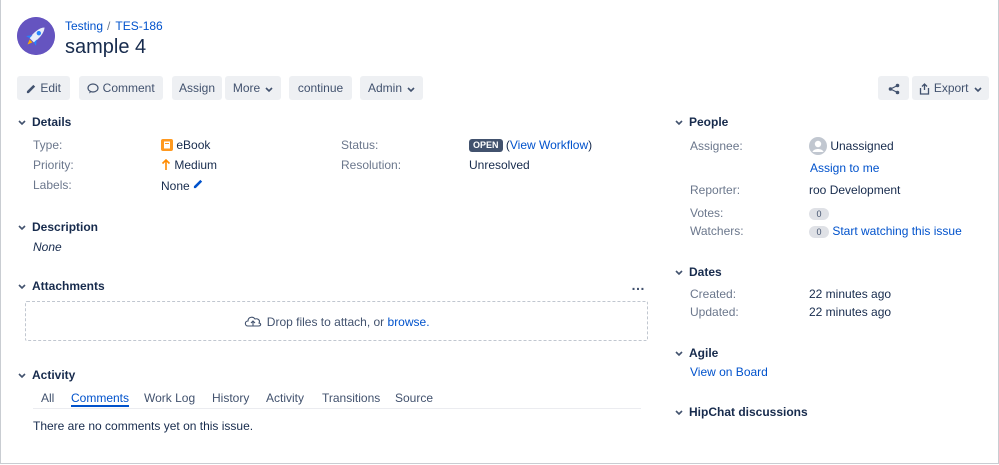  What do you see at coordinates (748, 412) in the screenshot?
I see `hipchat-header: HipChat discussions` at bounding box center [748, 412].